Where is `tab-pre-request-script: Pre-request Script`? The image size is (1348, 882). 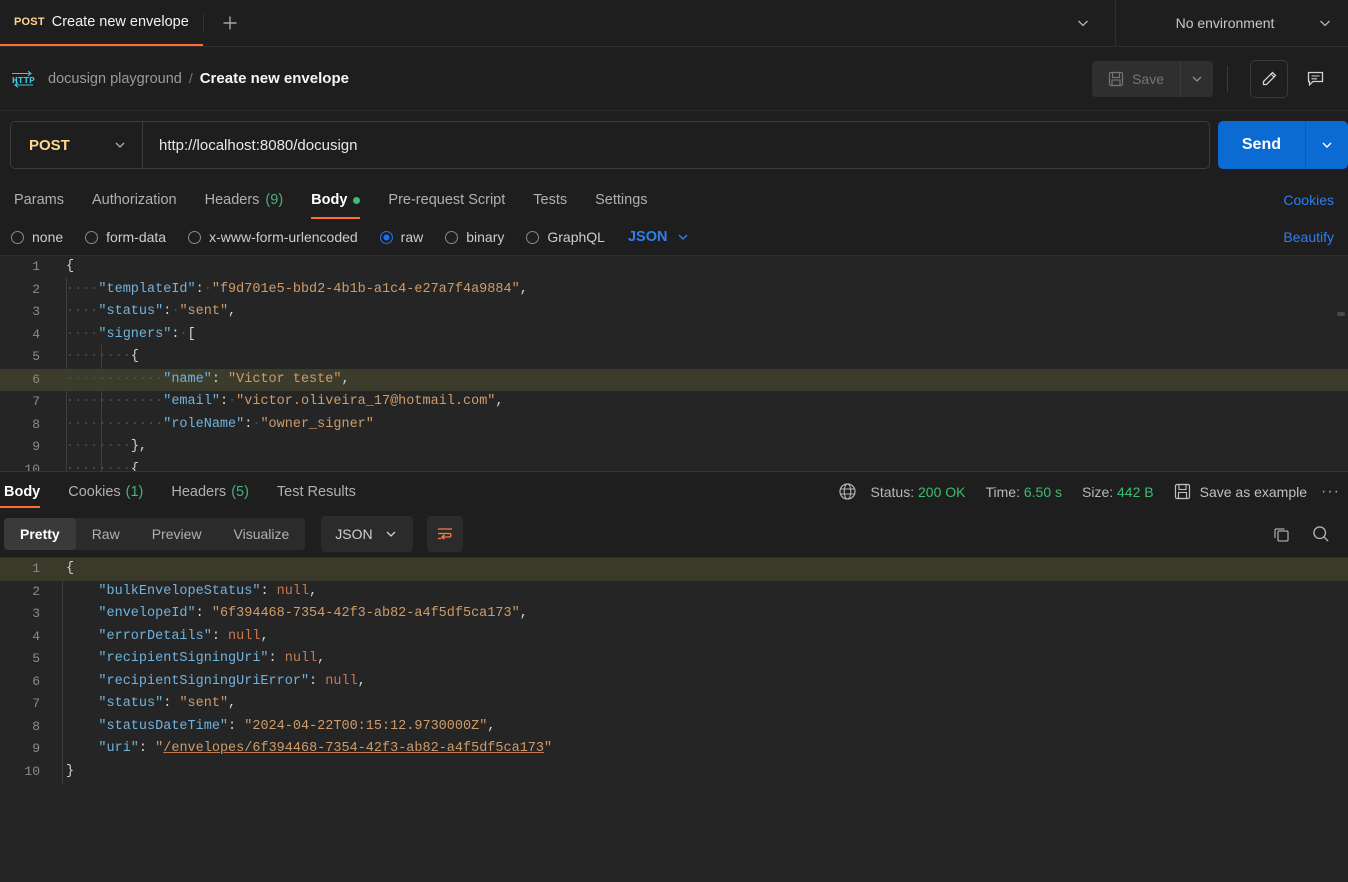 tab-pre-request-script: Pre-request Script is located at coordinates (446, 200).